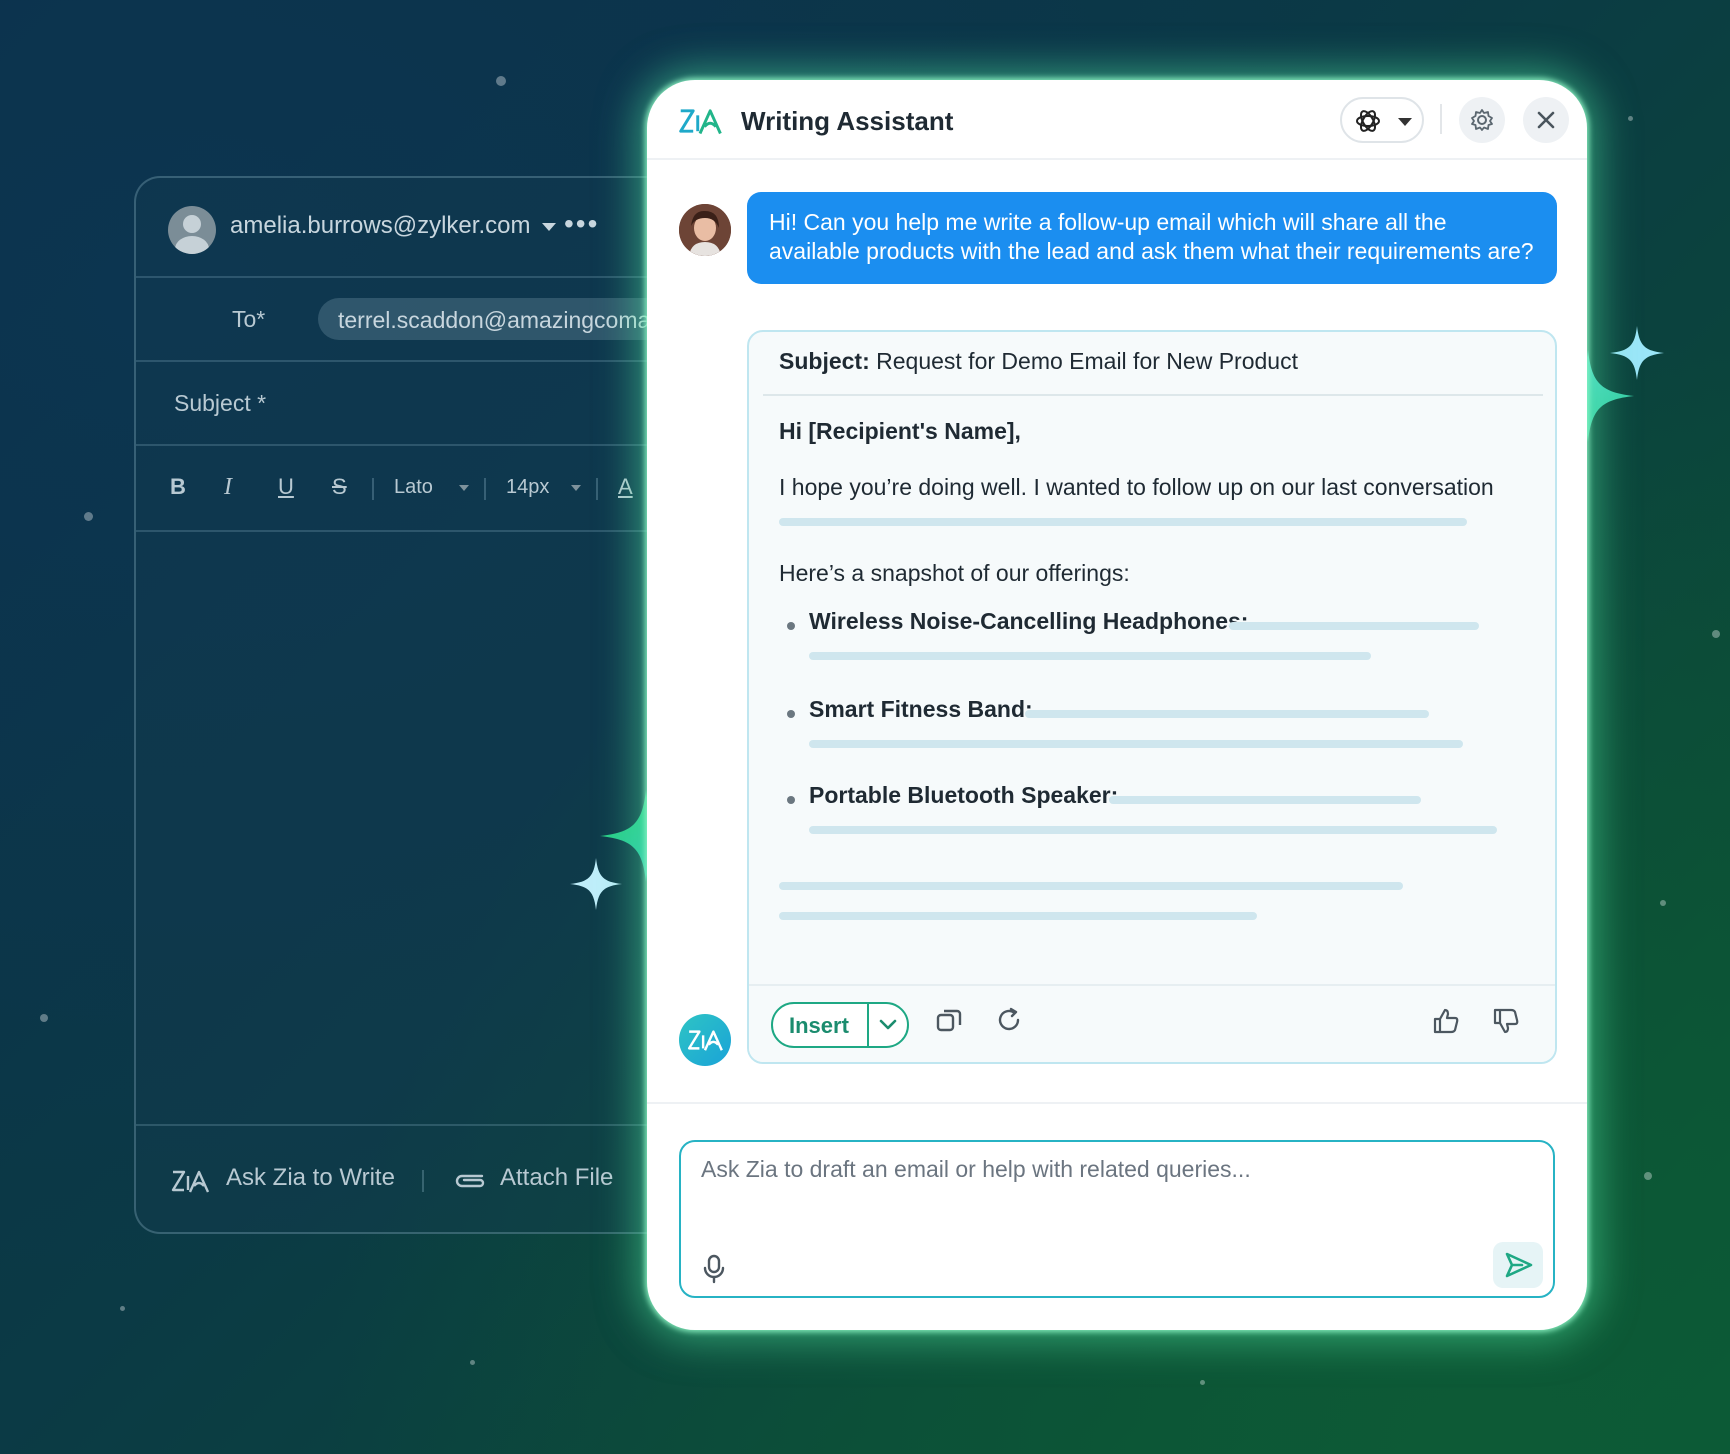  What do you see at coordinates (286, 487) in the screenshot?
I see `underline-button: U` at bounding box center [286, 487].